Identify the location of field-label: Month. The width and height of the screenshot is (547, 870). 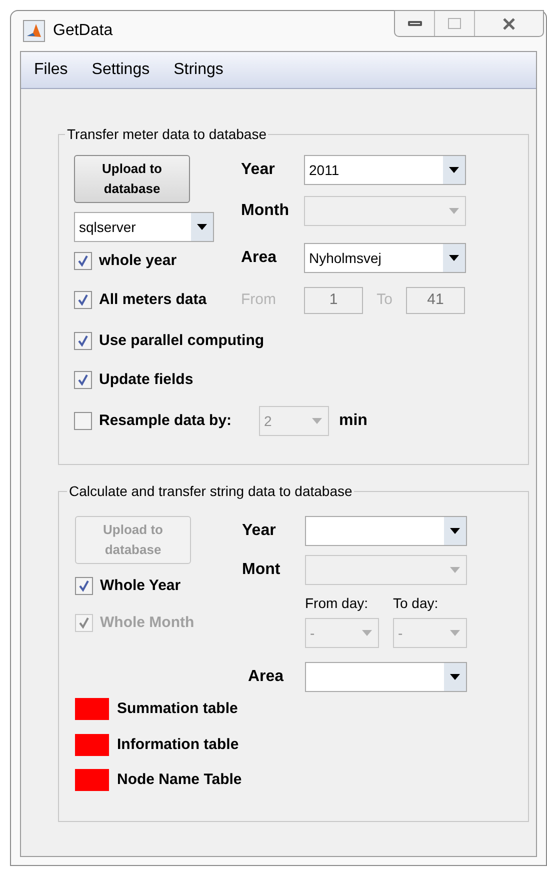
(265, 211).